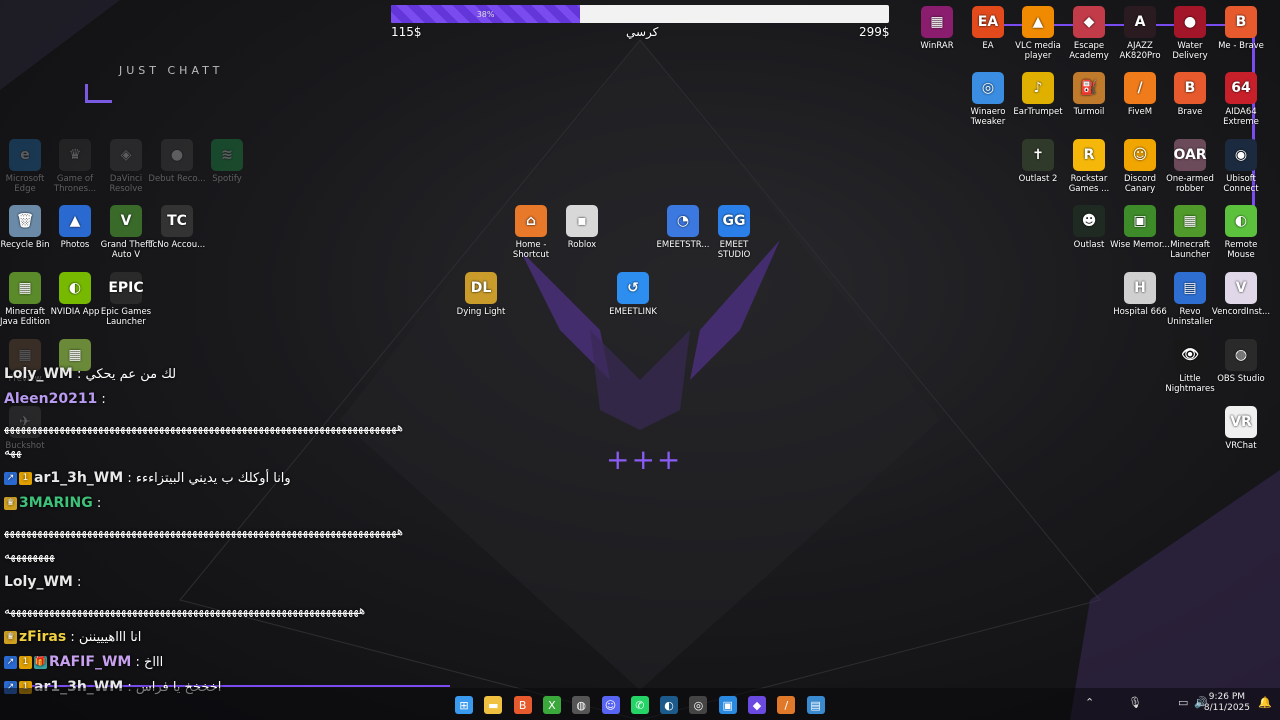 This screenshot has height=720, width=1280. I want to click on desktop-icon-obs: ◍ OBS Studio, so click(1241, 361).